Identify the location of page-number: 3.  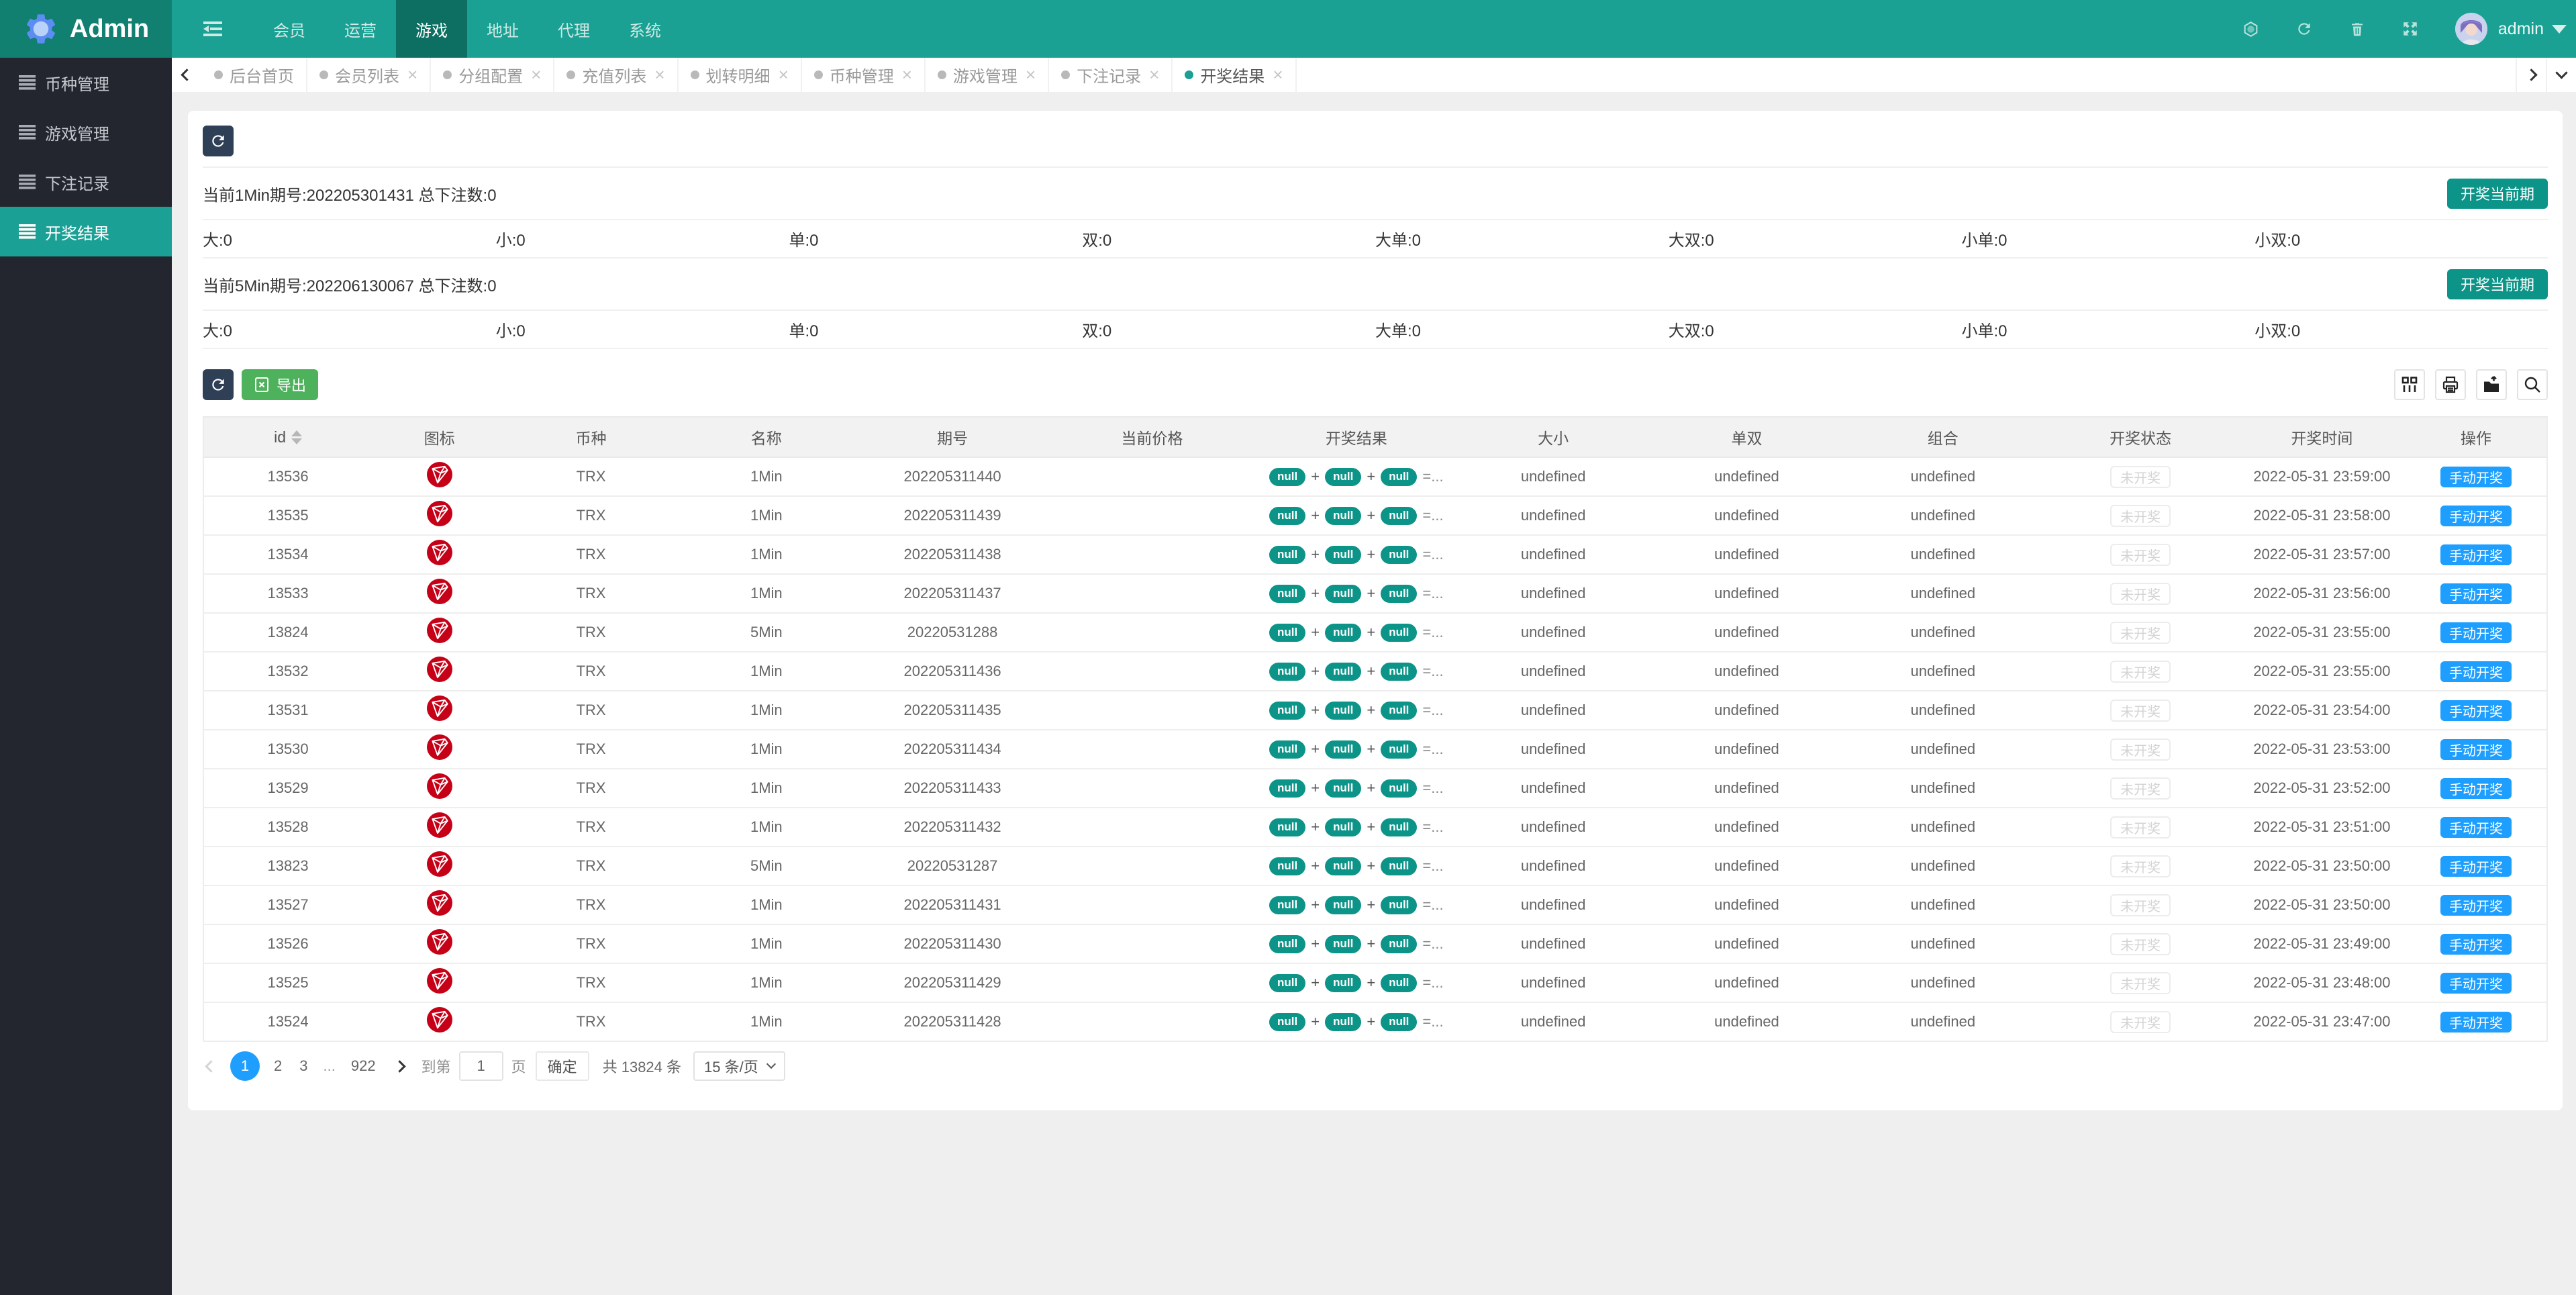
(303, 1066).